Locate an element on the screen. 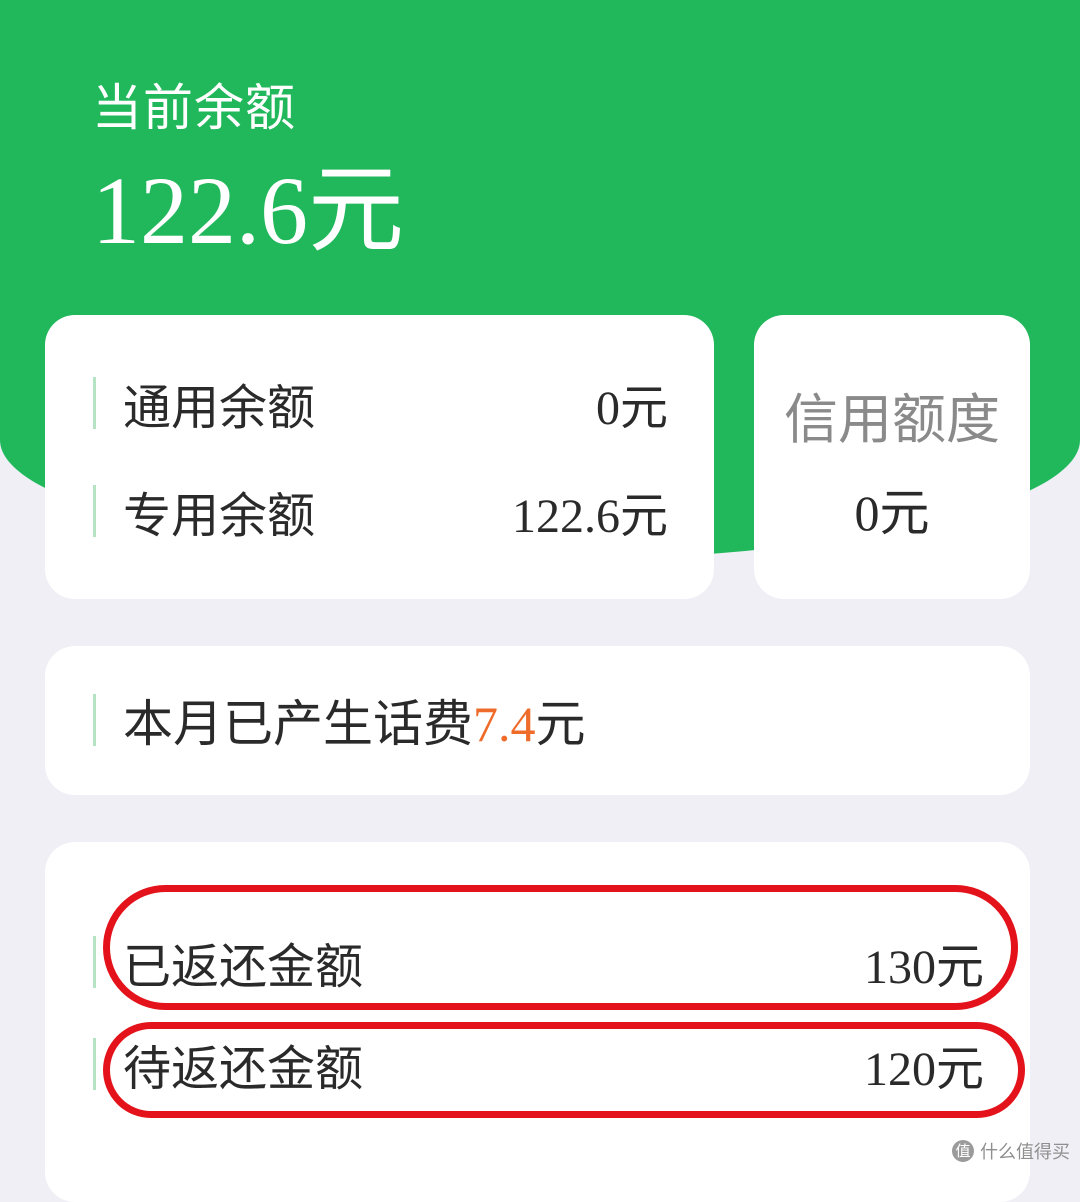  monthly-charge-prefix: 本月已产生话费 is located at coordinates (298, 724).